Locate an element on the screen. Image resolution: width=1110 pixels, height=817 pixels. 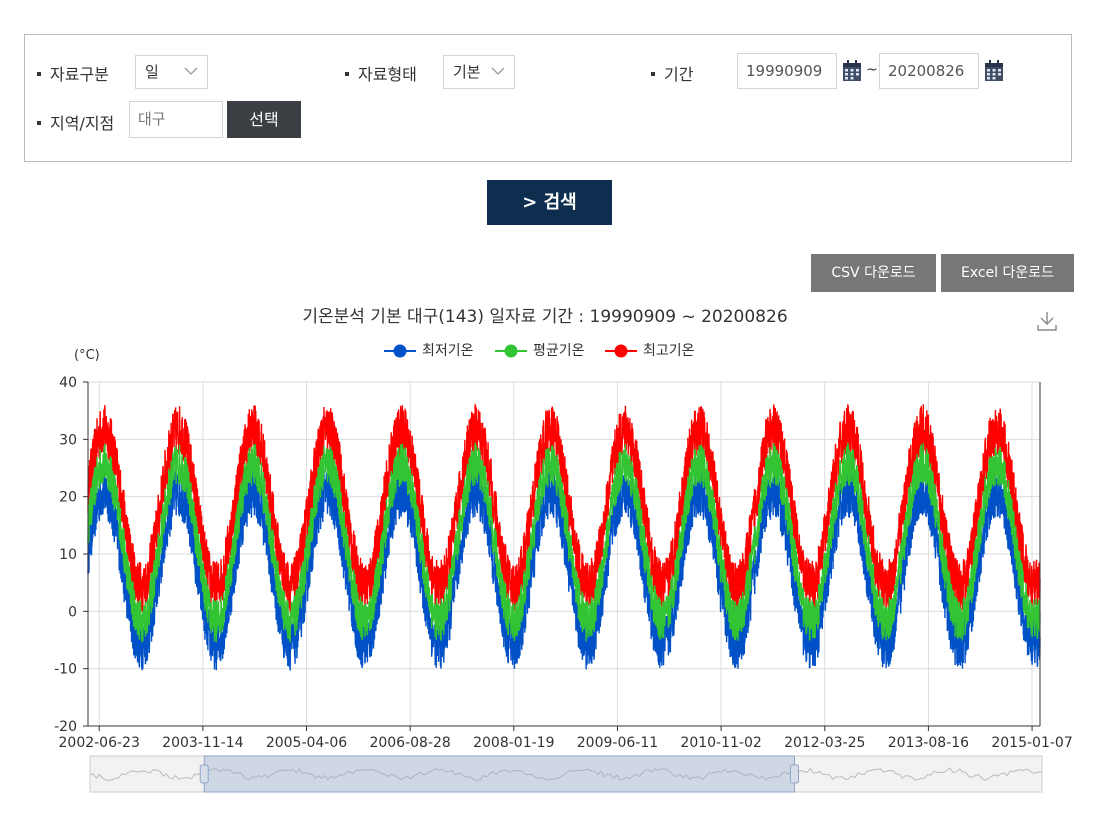
zoom-slider-track is located at coordinates (566, 774).